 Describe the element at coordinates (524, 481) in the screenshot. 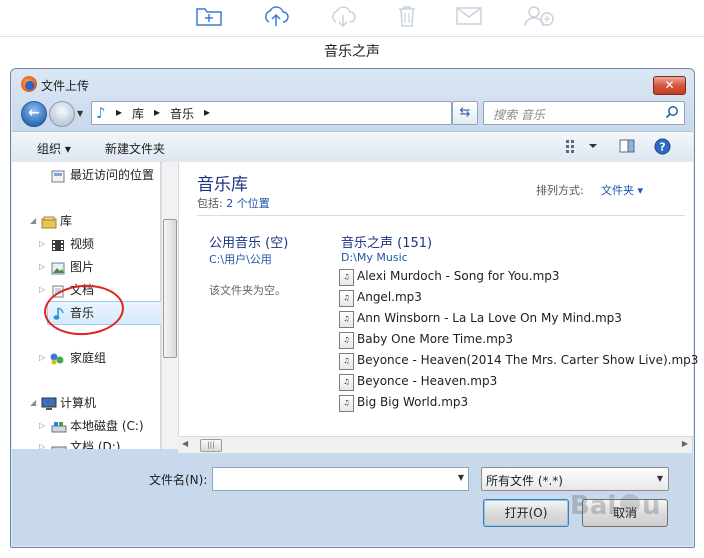

I see `filetype-value: 所有文件 (*.*)` at that location.